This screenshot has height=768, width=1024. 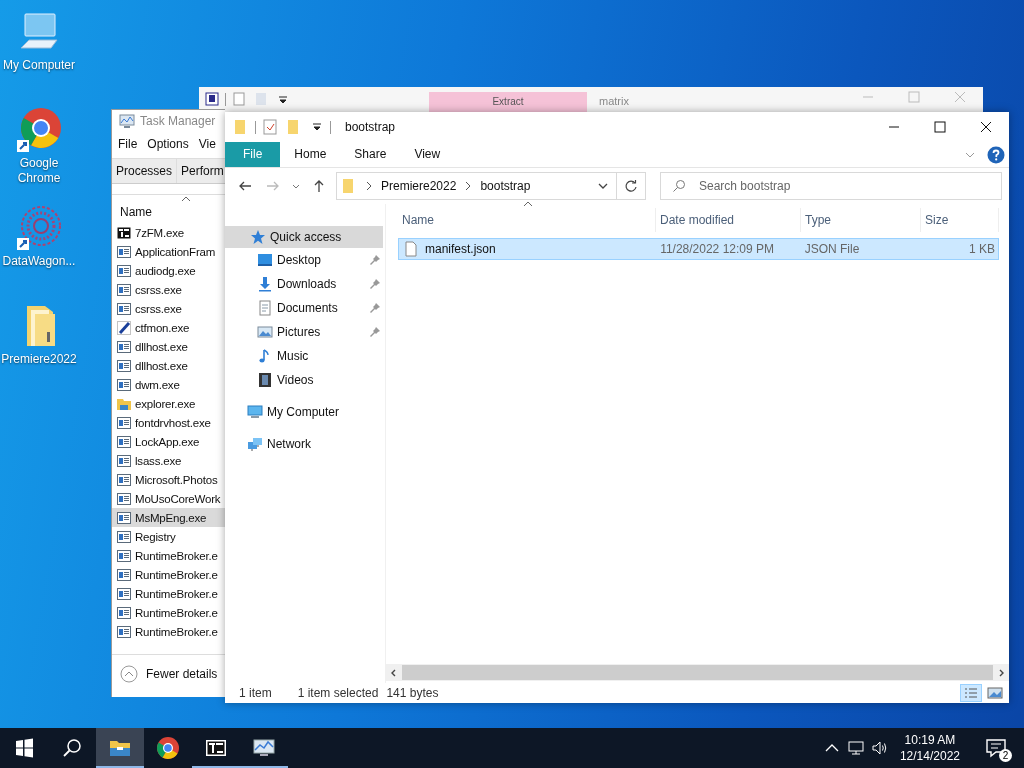 What do you see at coordinates (128, 144) in the screenshot?
I see `menu-item: File` at bounding box center [128, 144].